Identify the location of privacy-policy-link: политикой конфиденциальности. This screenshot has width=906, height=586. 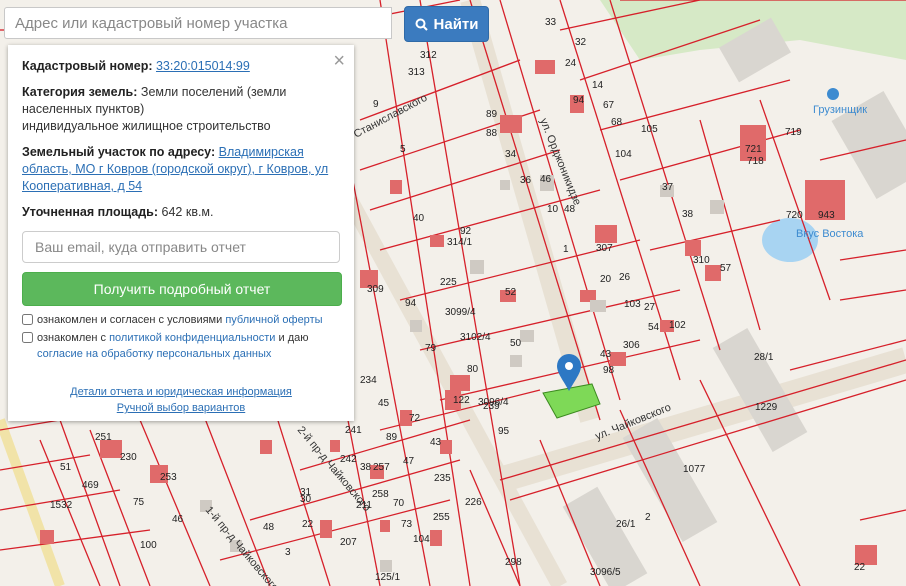
(192, 338).